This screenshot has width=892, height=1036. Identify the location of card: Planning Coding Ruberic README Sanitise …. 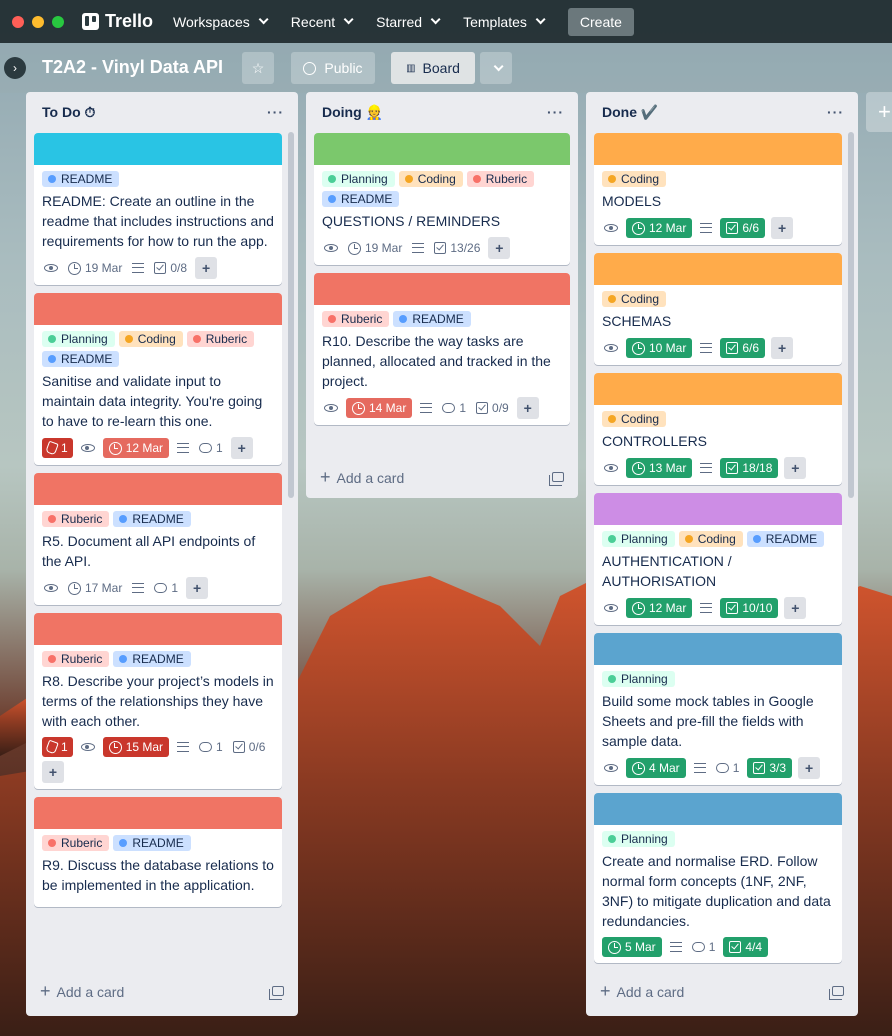
(158, 379).